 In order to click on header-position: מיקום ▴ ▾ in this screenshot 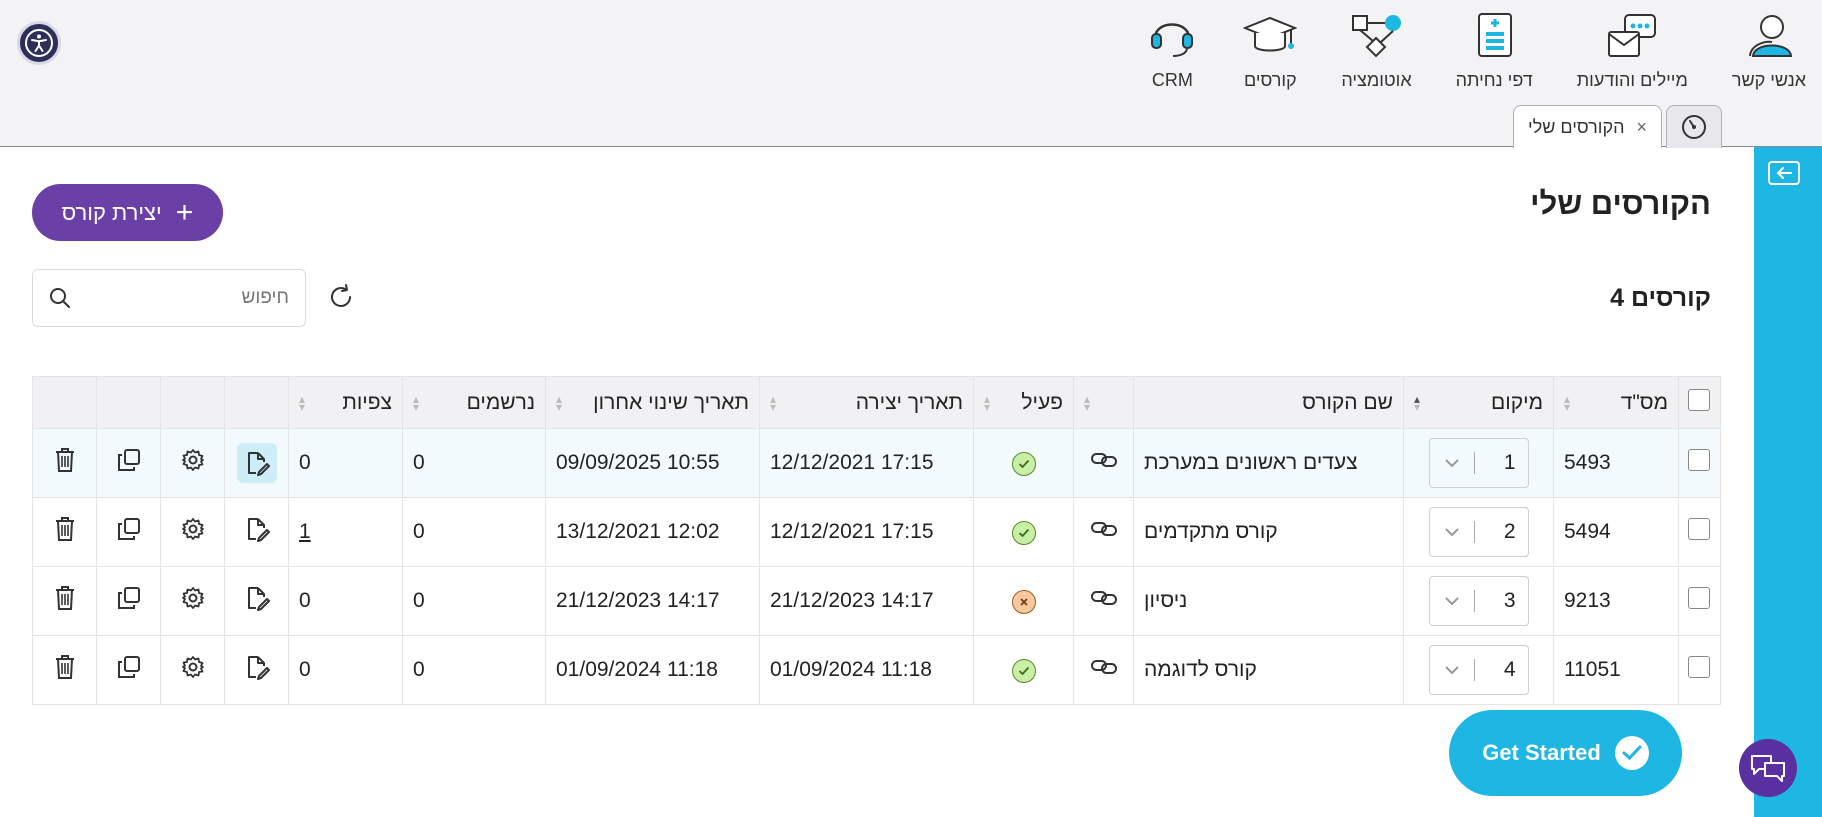, I will do `click(1478, 402)`.